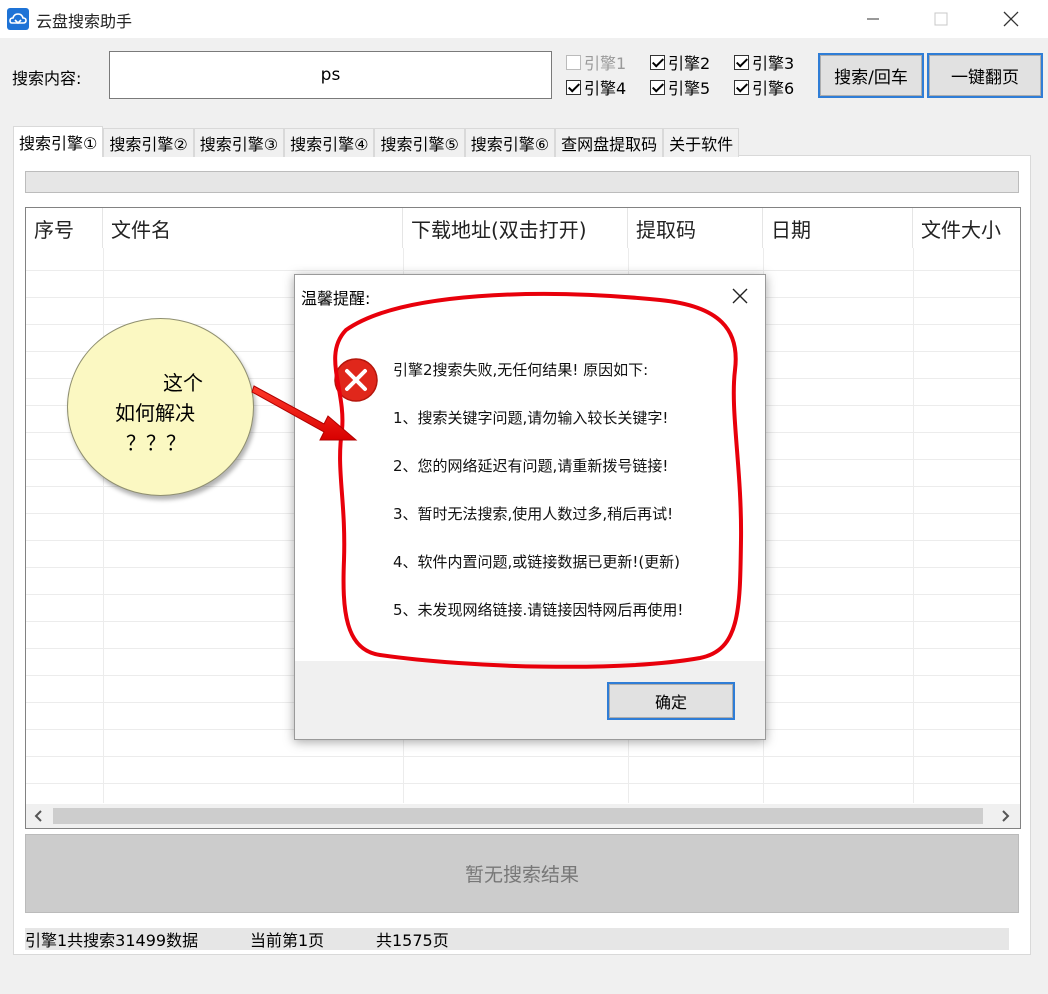 Image resolution: width=1048 pixels, height=994 pixels. What do you see at coordinates (155, 413) in the screenshot?
I see `annotation-line: 如何解决` at bounding box center [155, 413].